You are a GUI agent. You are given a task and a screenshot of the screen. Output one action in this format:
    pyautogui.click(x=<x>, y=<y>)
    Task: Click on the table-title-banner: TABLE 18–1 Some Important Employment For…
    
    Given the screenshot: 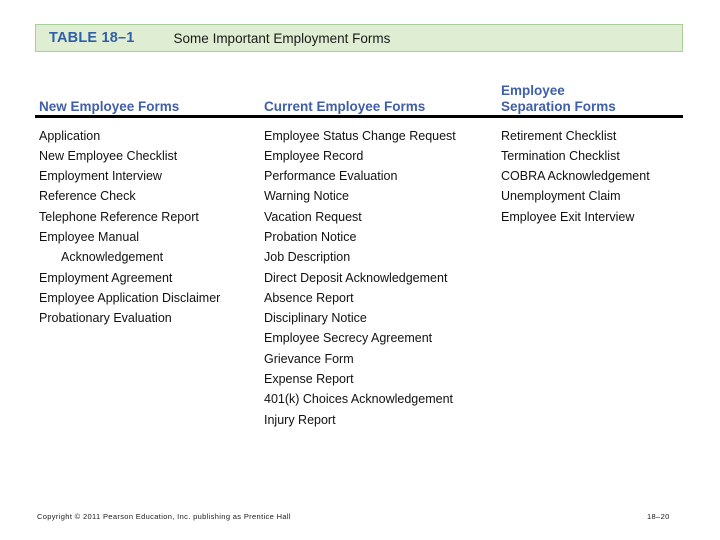 What is the action you would take?
    pyautogui.click(x=359, y=38)
    